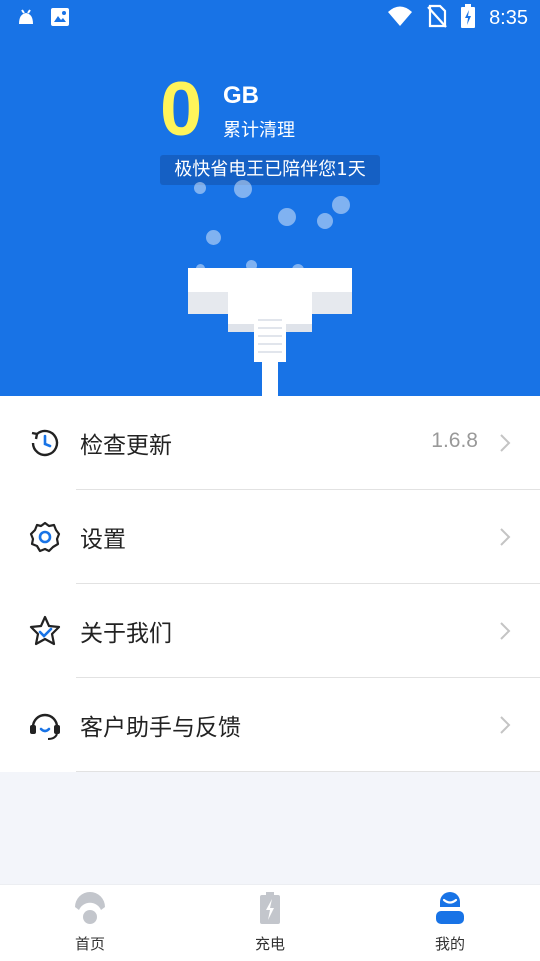 The image size is (540, 961). What do you see at coordinates (26, 19) in the screenshot?
I see `android-icon` at bounding box center [26, 19].